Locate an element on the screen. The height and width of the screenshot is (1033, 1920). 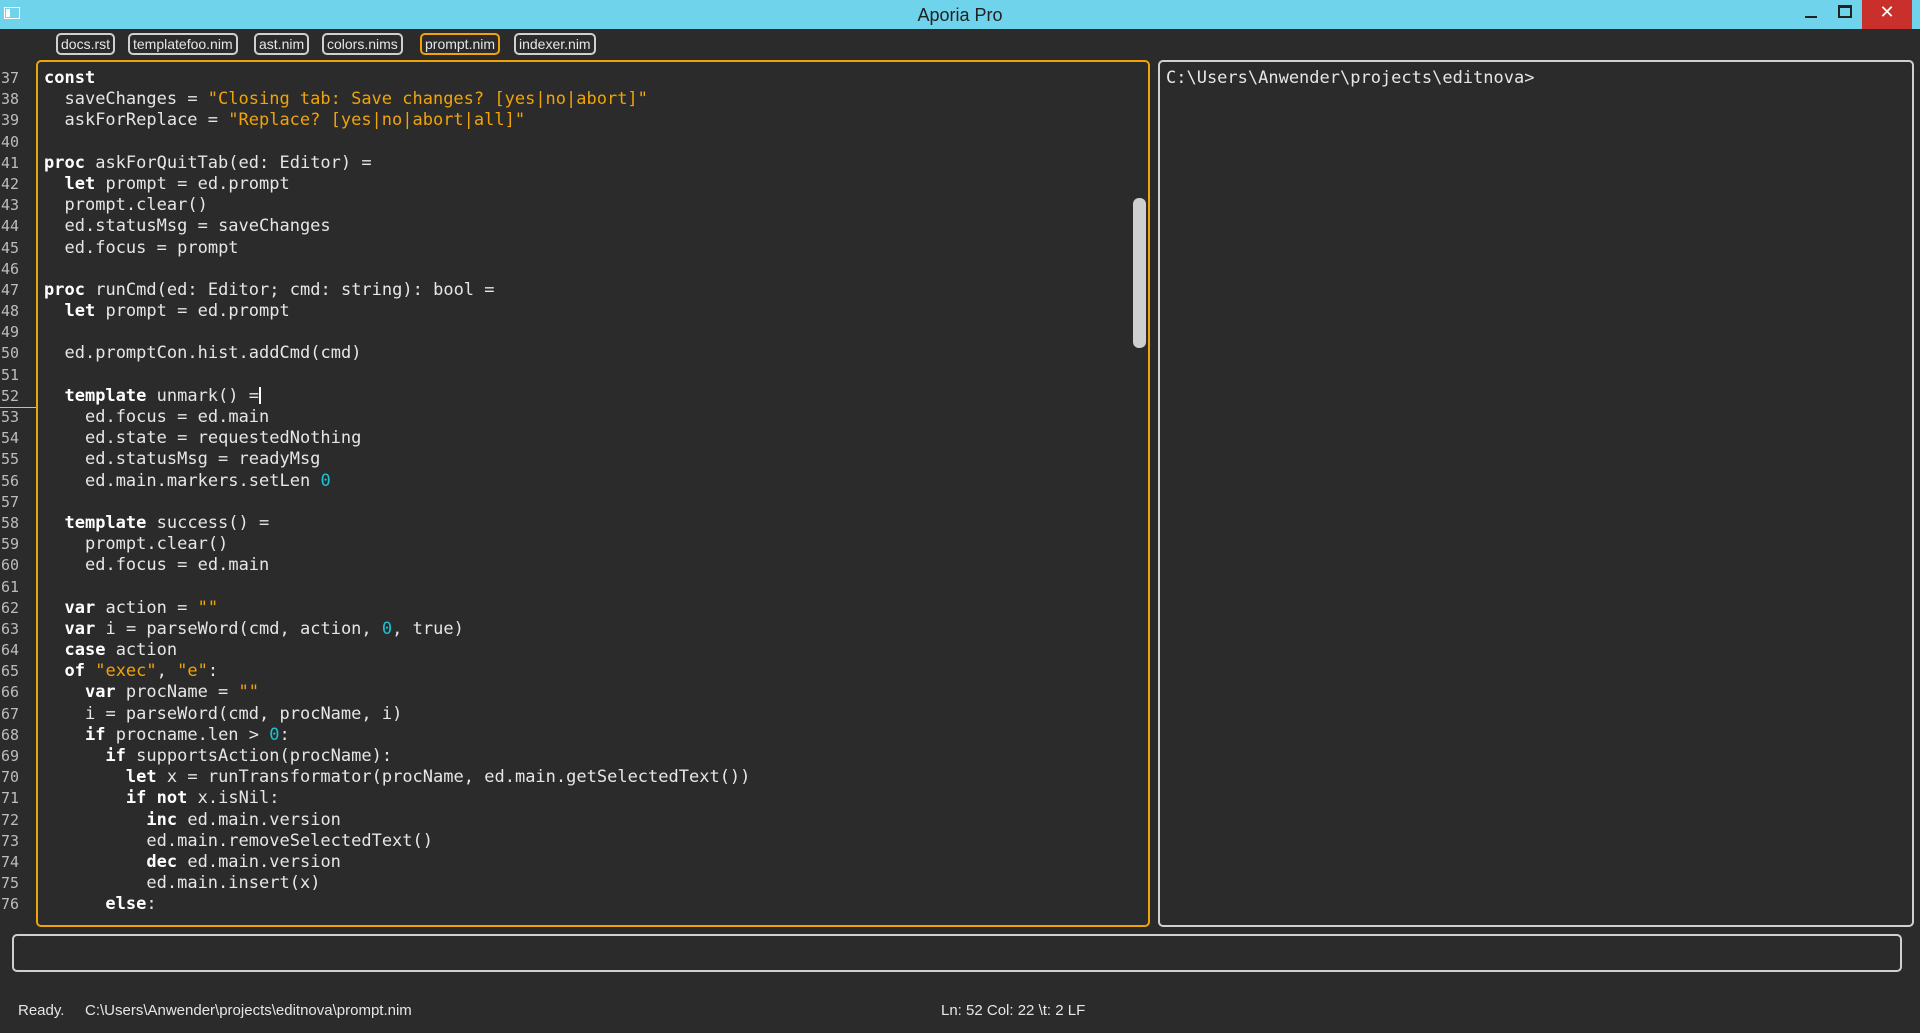
line-number: 64 is located at coordinates (10, 650).